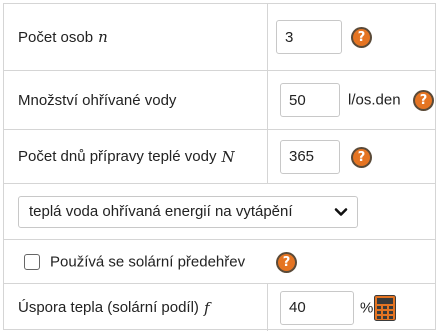  What do you see at coordinates (97, 100) in the screenshot?
I see `water-label-text: Množství ohřívané vody` at bounding box center [97, 100].